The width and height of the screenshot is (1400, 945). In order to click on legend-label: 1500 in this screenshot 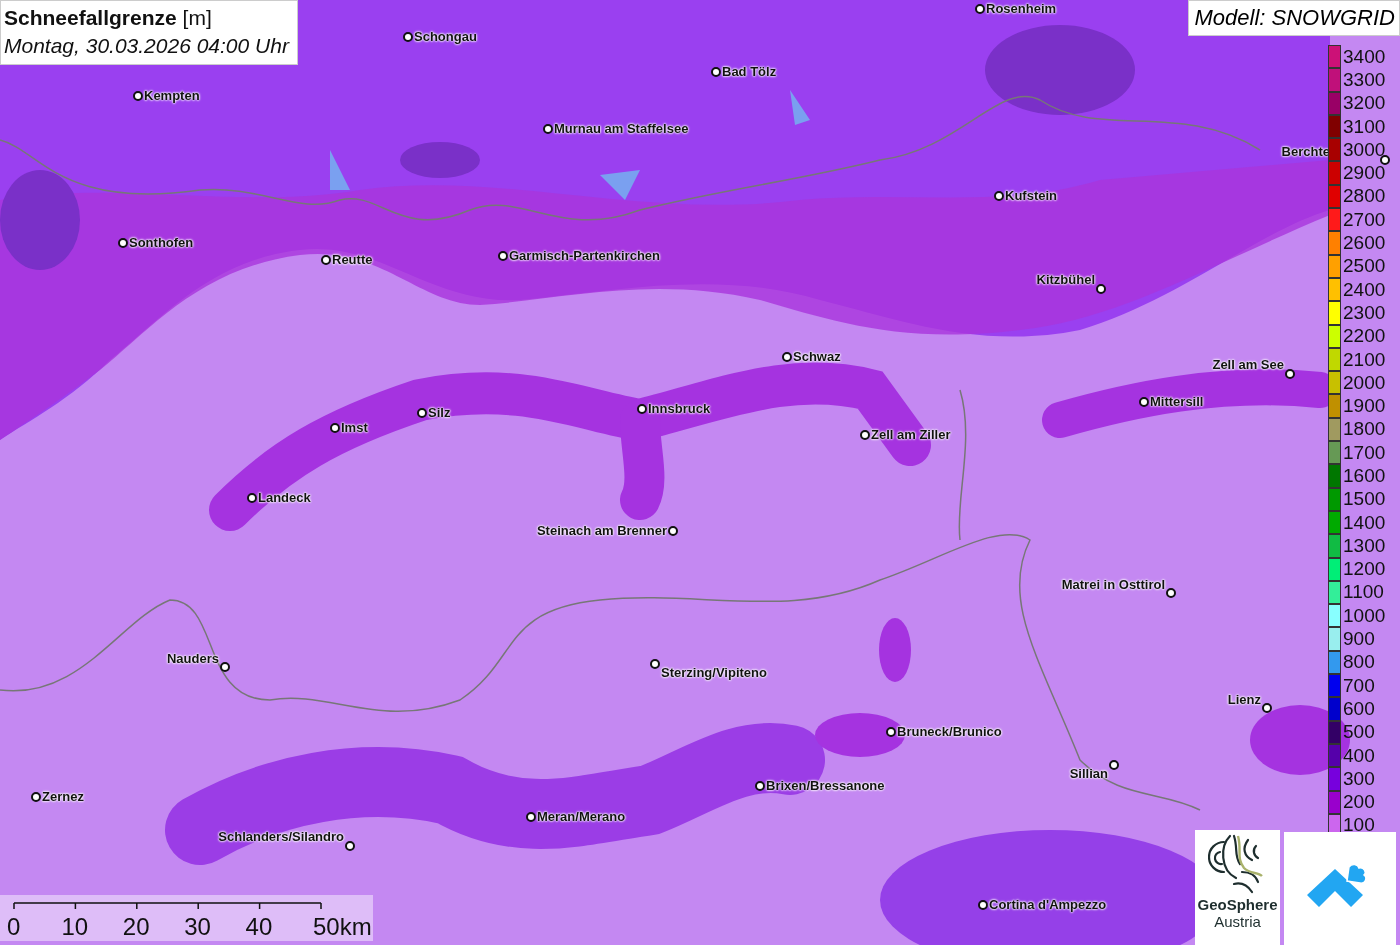, I will do `click(1364, 499)`.